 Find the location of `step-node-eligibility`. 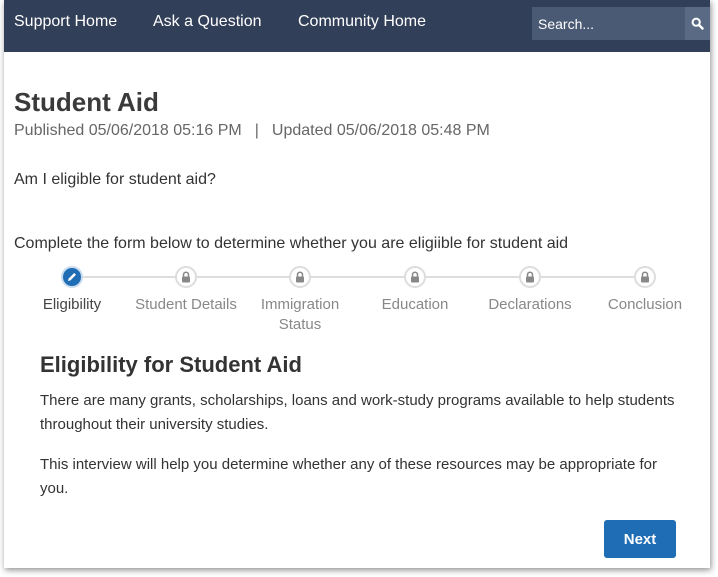

step-node-eligibility is located at coordinates (72, 277).